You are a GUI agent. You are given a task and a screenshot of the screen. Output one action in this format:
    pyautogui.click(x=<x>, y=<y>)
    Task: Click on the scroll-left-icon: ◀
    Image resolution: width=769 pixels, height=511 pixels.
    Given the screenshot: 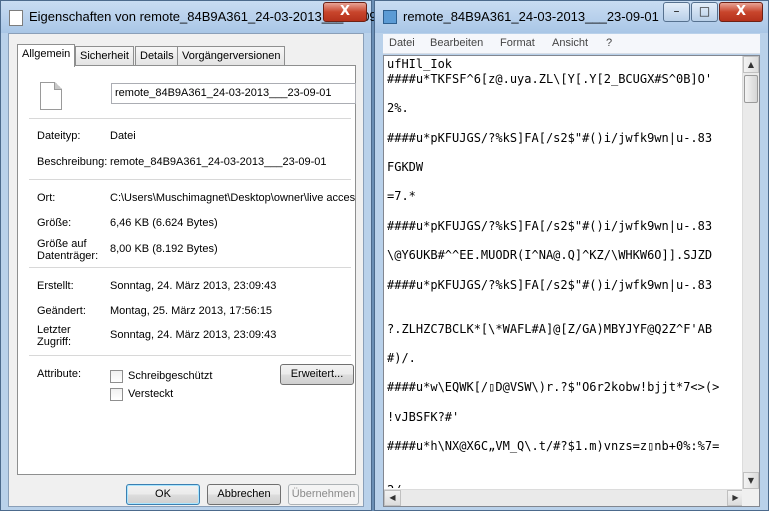 What is the action you would take?
    pyautogui.click(x=392, y=498)
    